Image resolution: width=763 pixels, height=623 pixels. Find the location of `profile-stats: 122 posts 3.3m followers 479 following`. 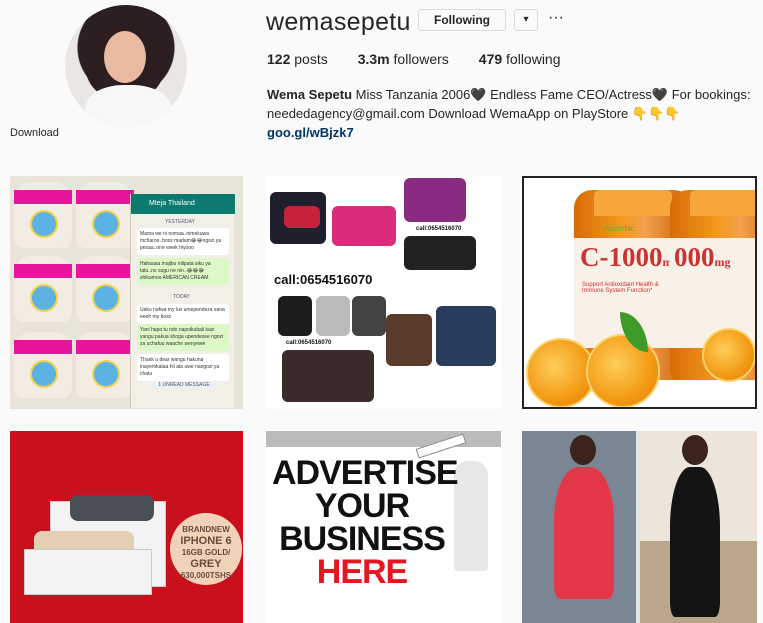

profile-stats: 122 posts 3.3m followers 479 following is located at coordinates (414, 59).